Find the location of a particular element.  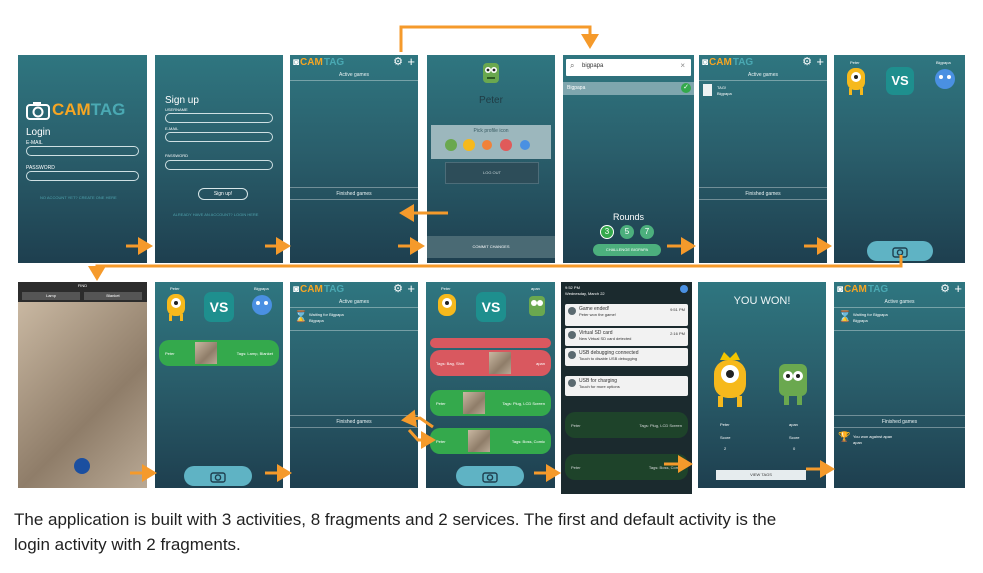

result-name: Bigpapa is located at coordinates (576, 88).